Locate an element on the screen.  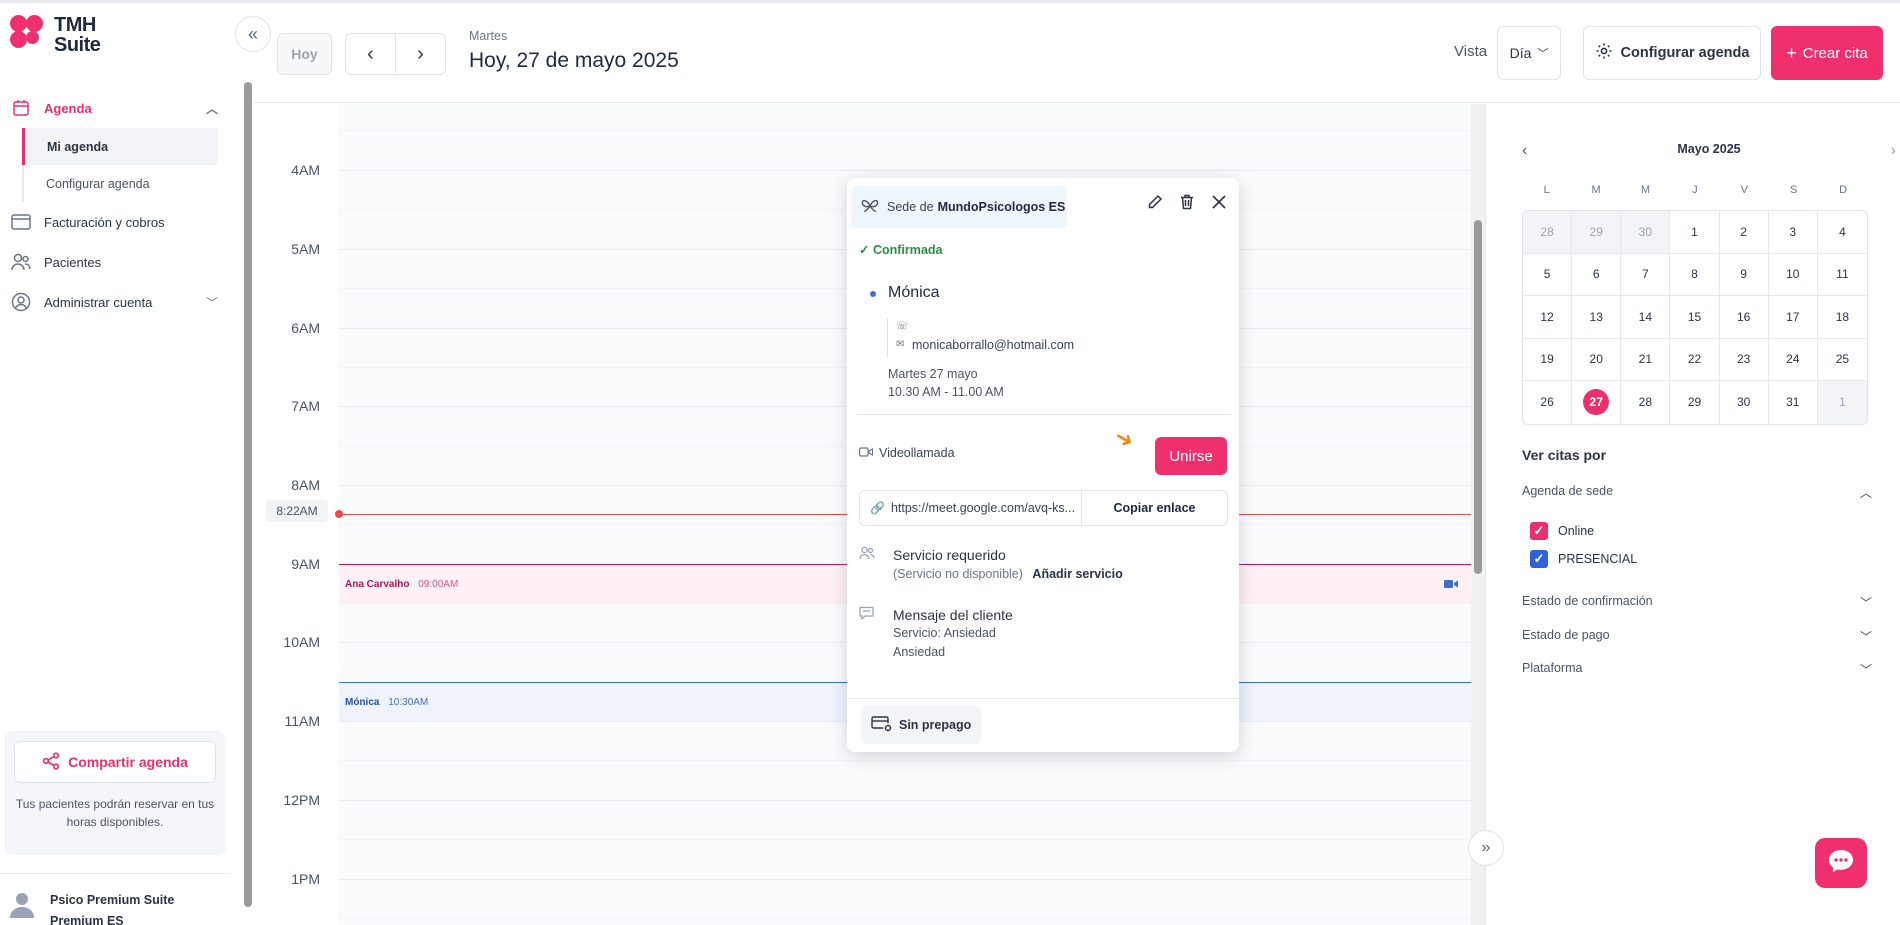
message-line: Servicio: Ansiedad is located at coordinates (944, 633).